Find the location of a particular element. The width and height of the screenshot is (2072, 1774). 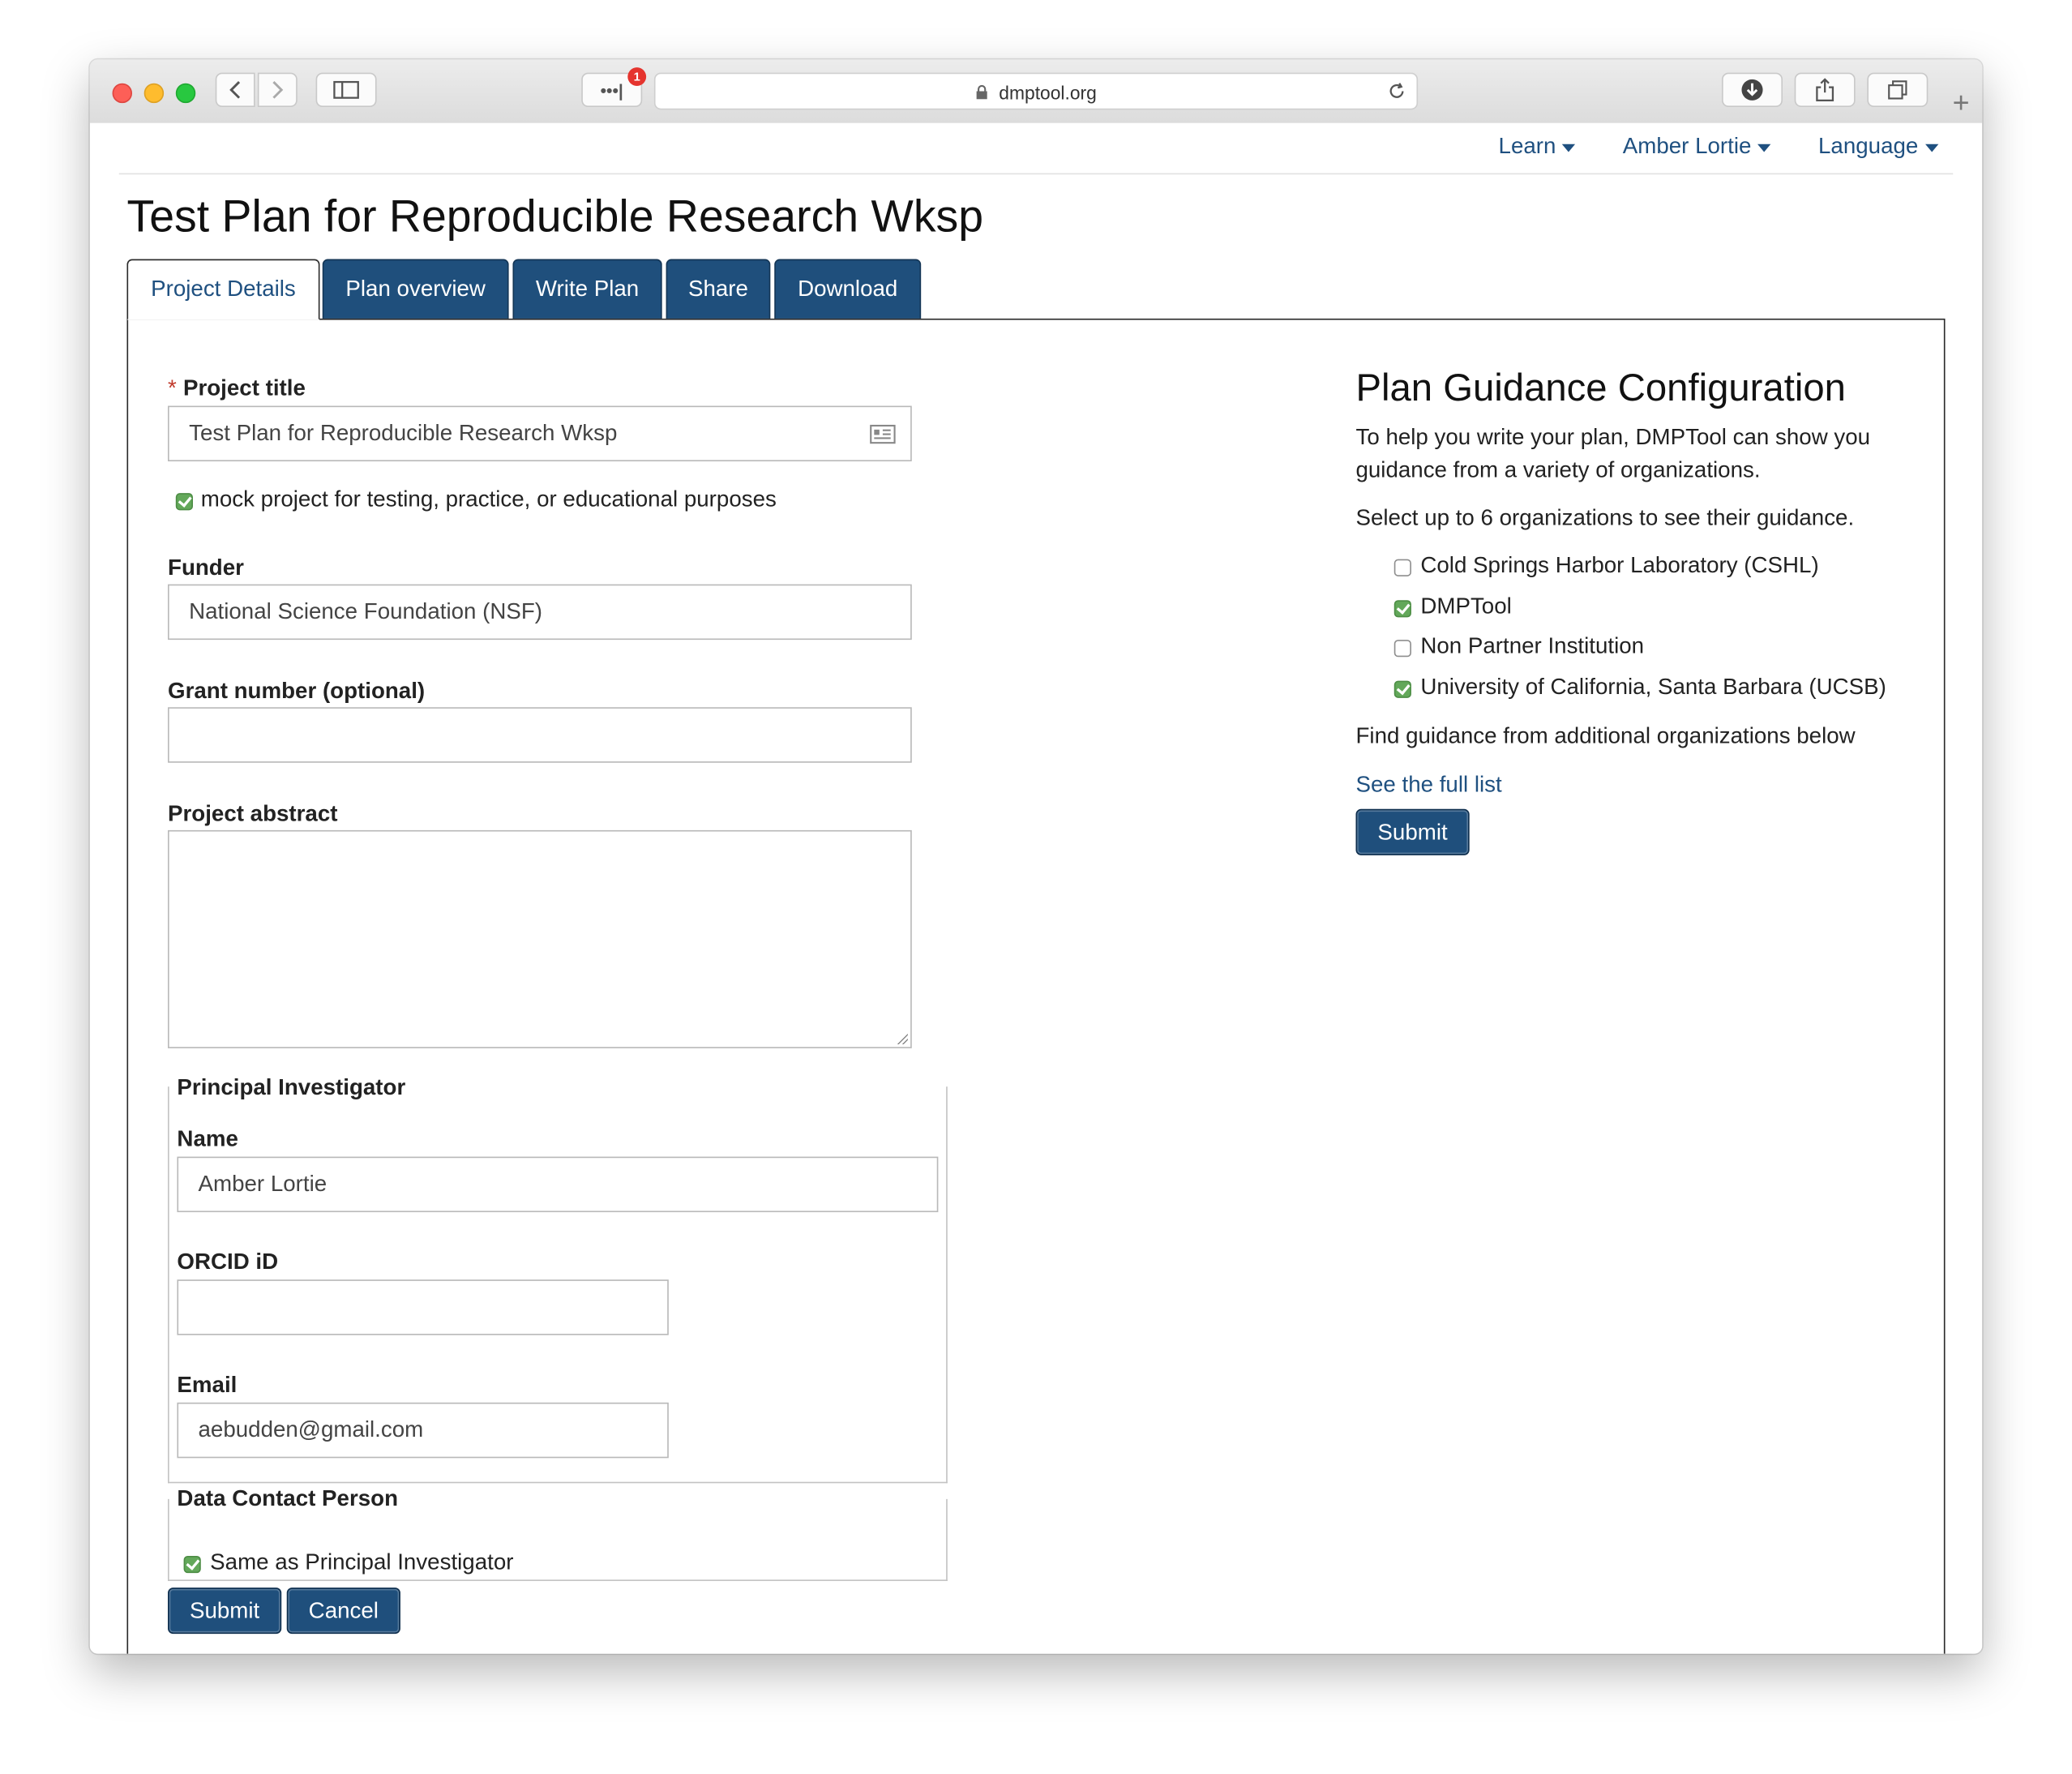

project-title-value: Test Plan for Reproducible Research Wksp is located at coordinates (404, 433).